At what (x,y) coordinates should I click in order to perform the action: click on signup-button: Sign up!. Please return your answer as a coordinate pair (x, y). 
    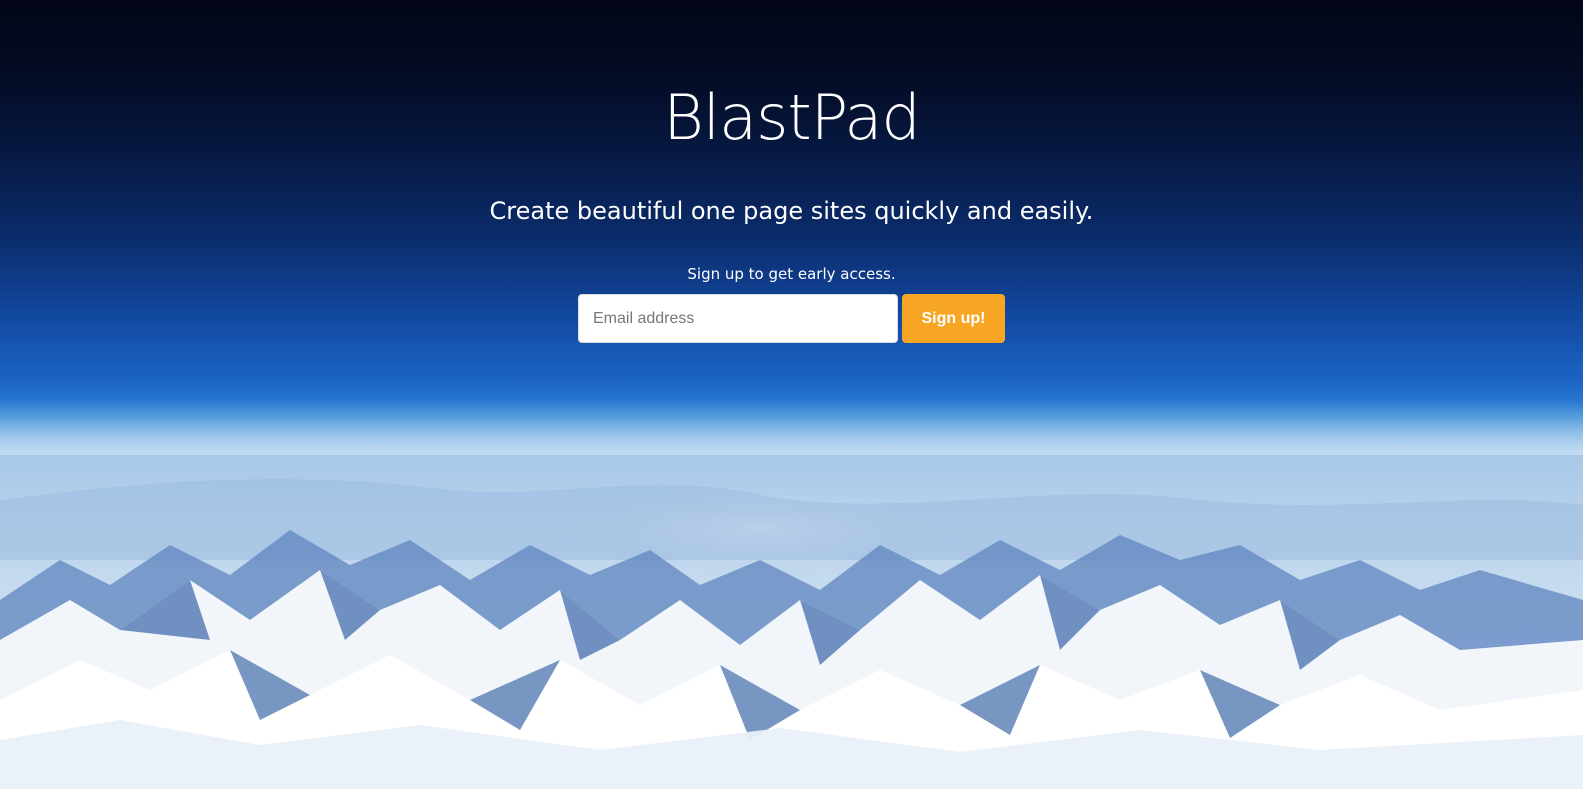
    Looking at the image, I should click on (953, 318).